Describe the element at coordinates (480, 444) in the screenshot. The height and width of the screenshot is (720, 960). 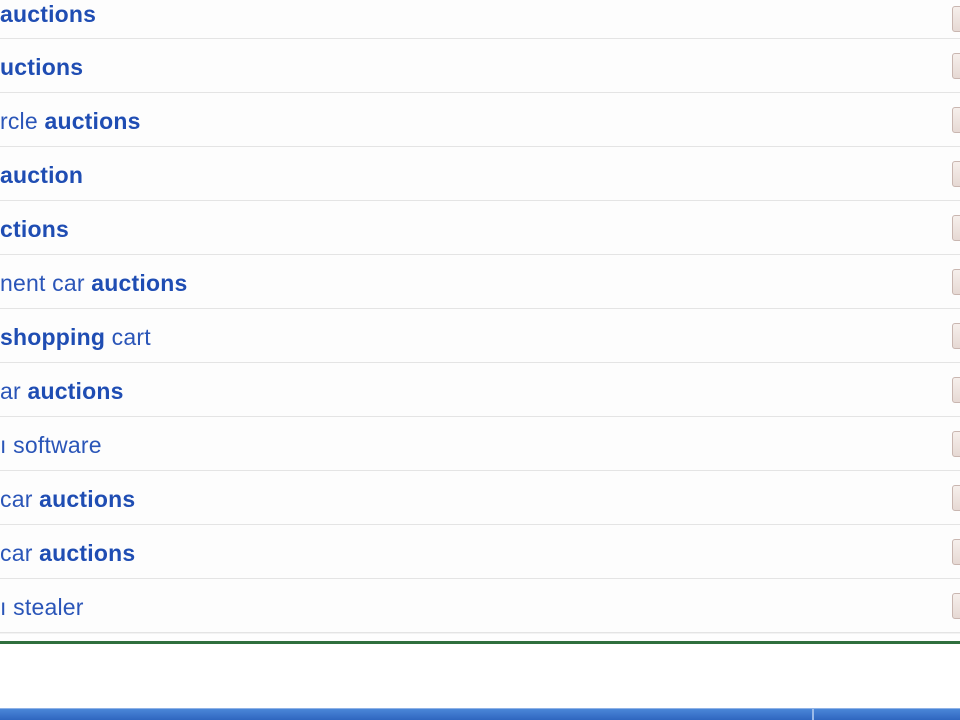
I see `suggestion-row: ı software` at that location.